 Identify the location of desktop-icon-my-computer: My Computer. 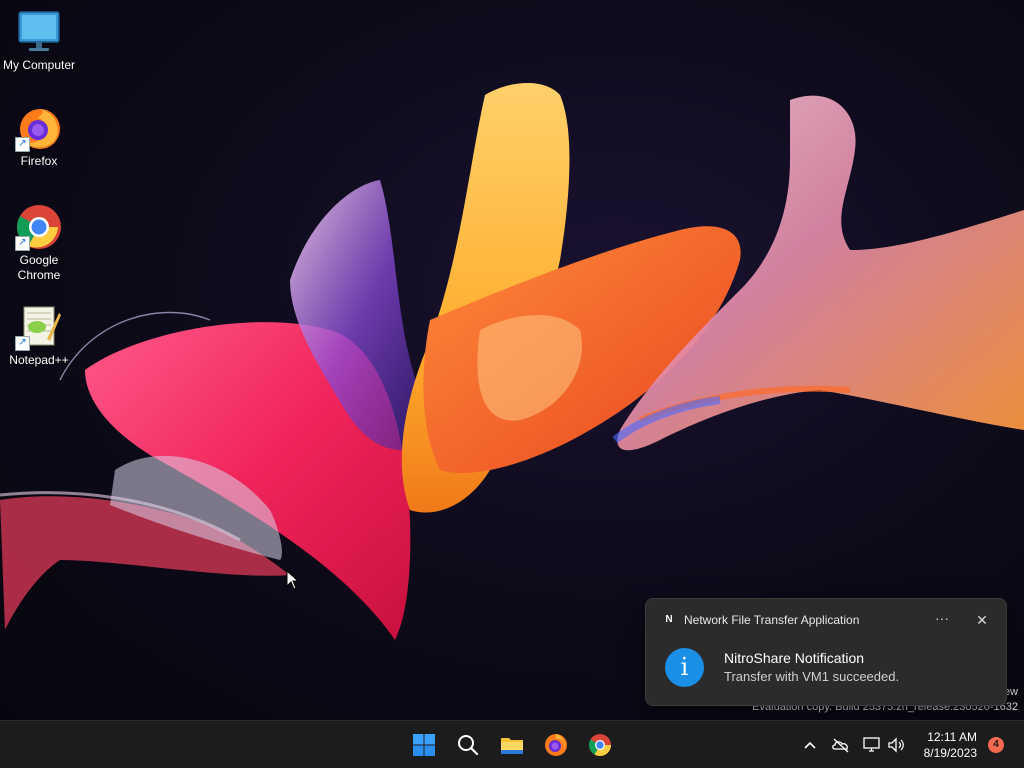
(39, 40).